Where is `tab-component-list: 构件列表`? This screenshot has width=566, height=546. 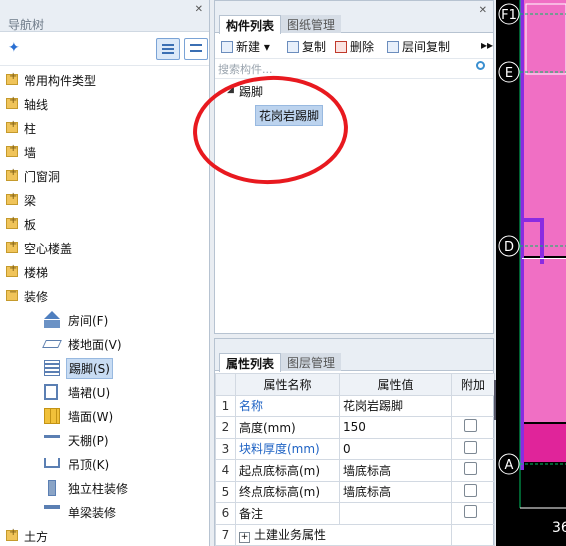
tab-component-list: 构件列表 is located at coordinates (250, 24).